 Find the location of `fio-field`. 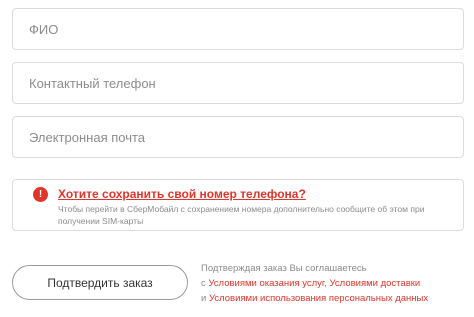

fio-field is located at coordinates (238, 29).